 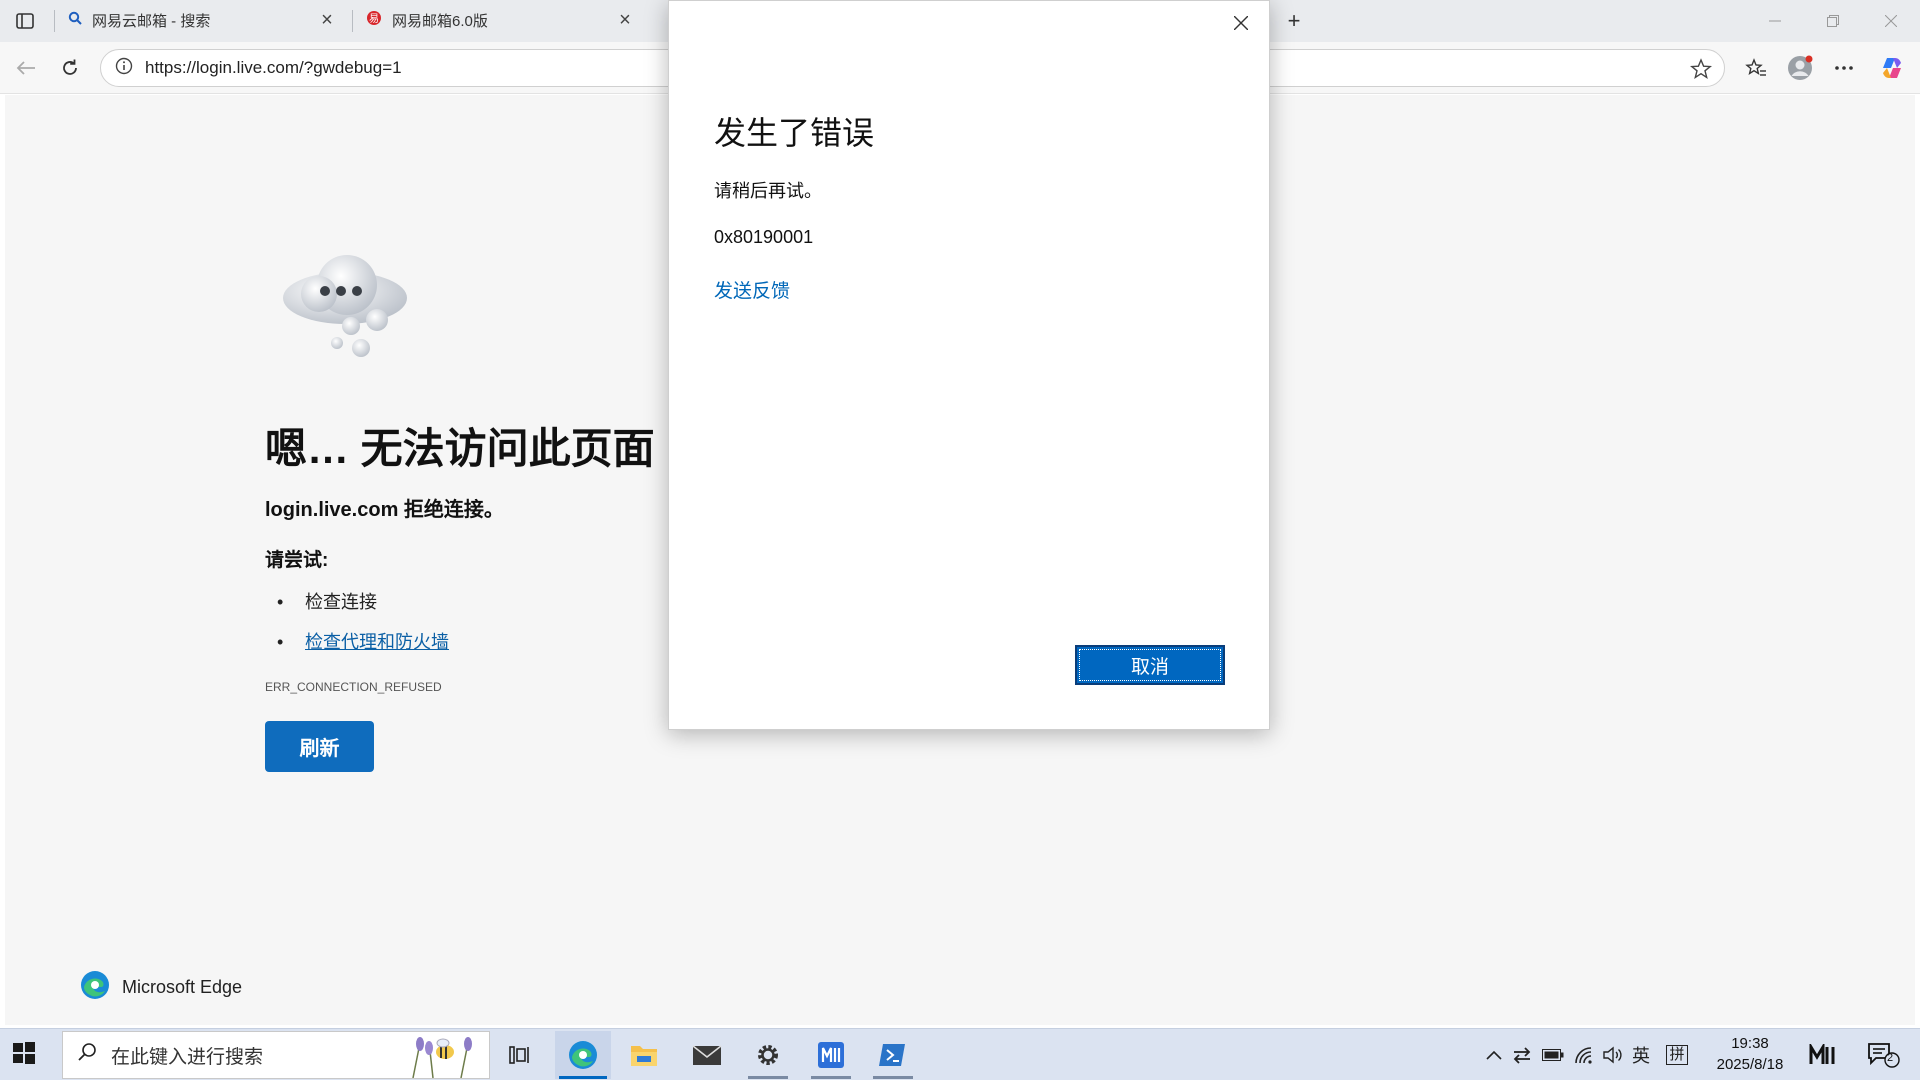 What do you see at coordinates (273, 68) in the screenshot?
I see `url-text: https://login.live.com/?gwdebug=1` at bounding box center [273, 68].